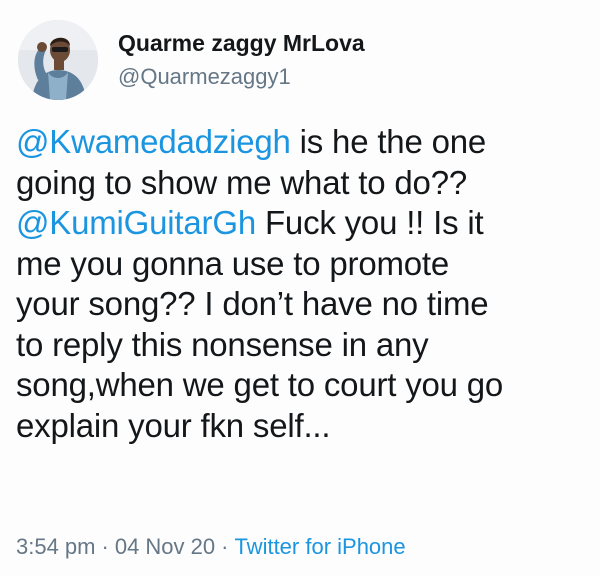 This screenshot has height=576, width=600. I want to click on tweet-meta: 3:54 pm · 04 Nov 20 · Twitter for iPhone, so click(211, 547).